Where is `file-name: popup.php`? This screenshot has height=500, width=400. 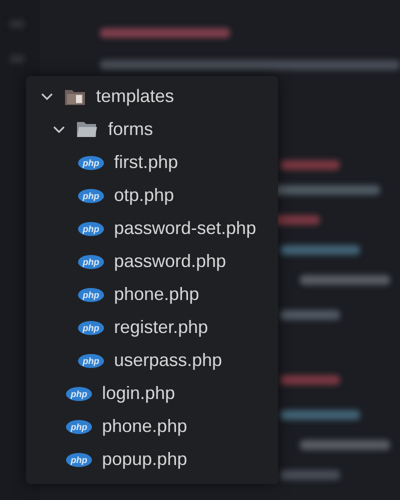 file-name: popup.php is located at coordinates (145, 459).